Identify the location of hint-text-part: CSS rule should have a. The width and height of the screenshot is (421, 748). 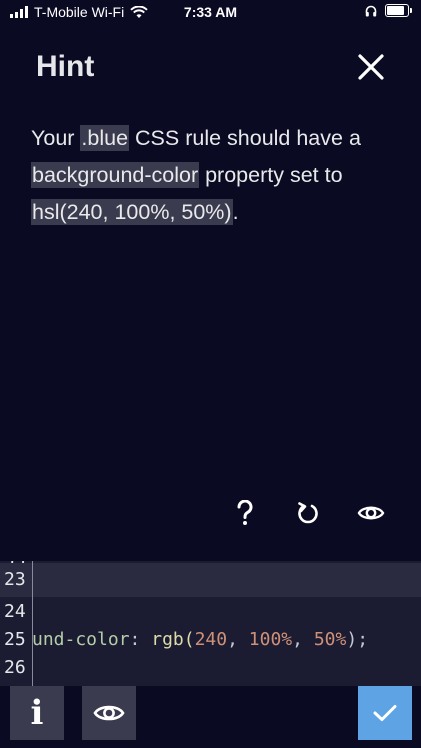
(245, 138).